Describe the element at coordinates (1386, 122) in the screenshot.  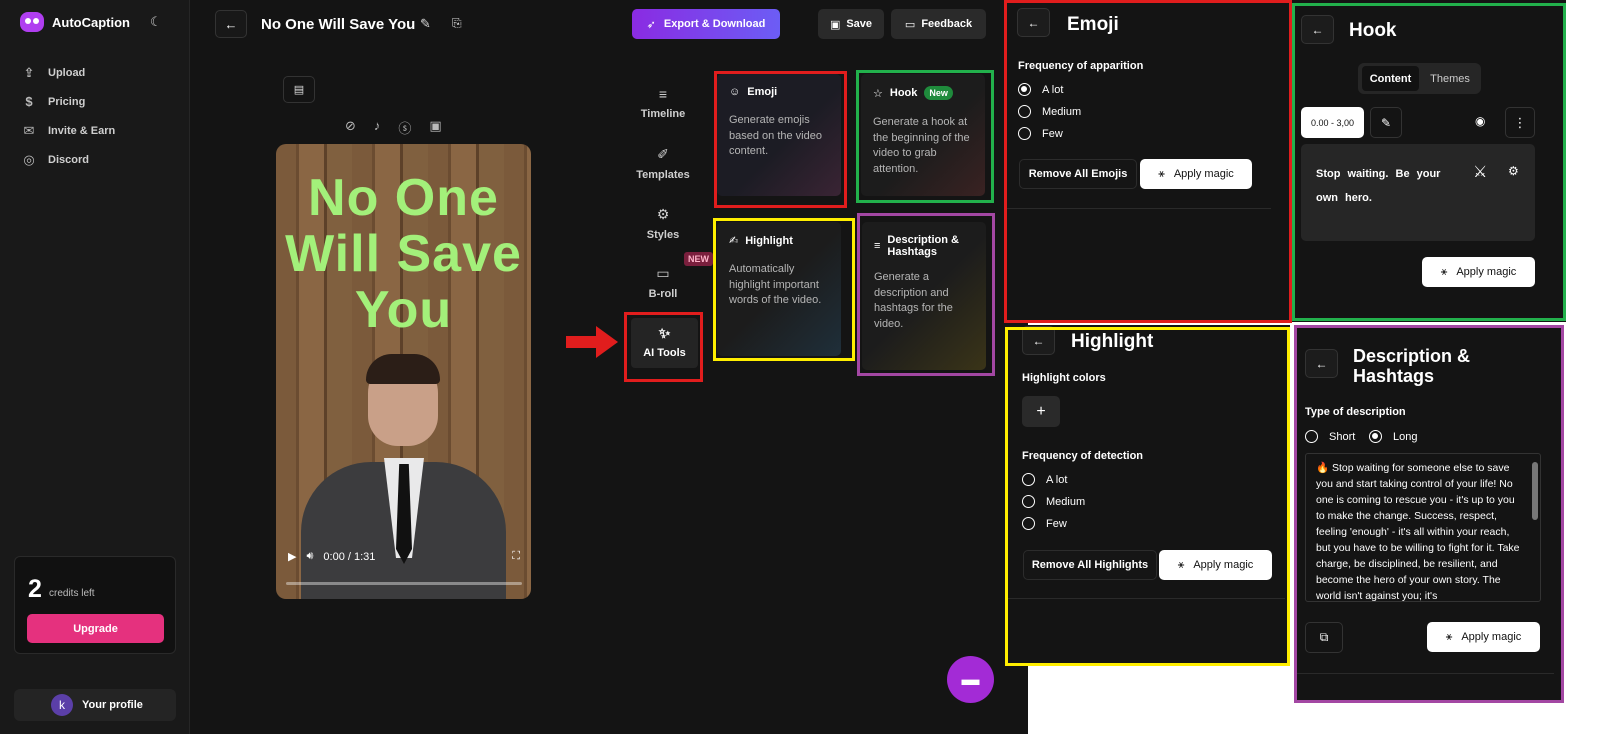
I see `hook-edit-button: ✎` at that location.